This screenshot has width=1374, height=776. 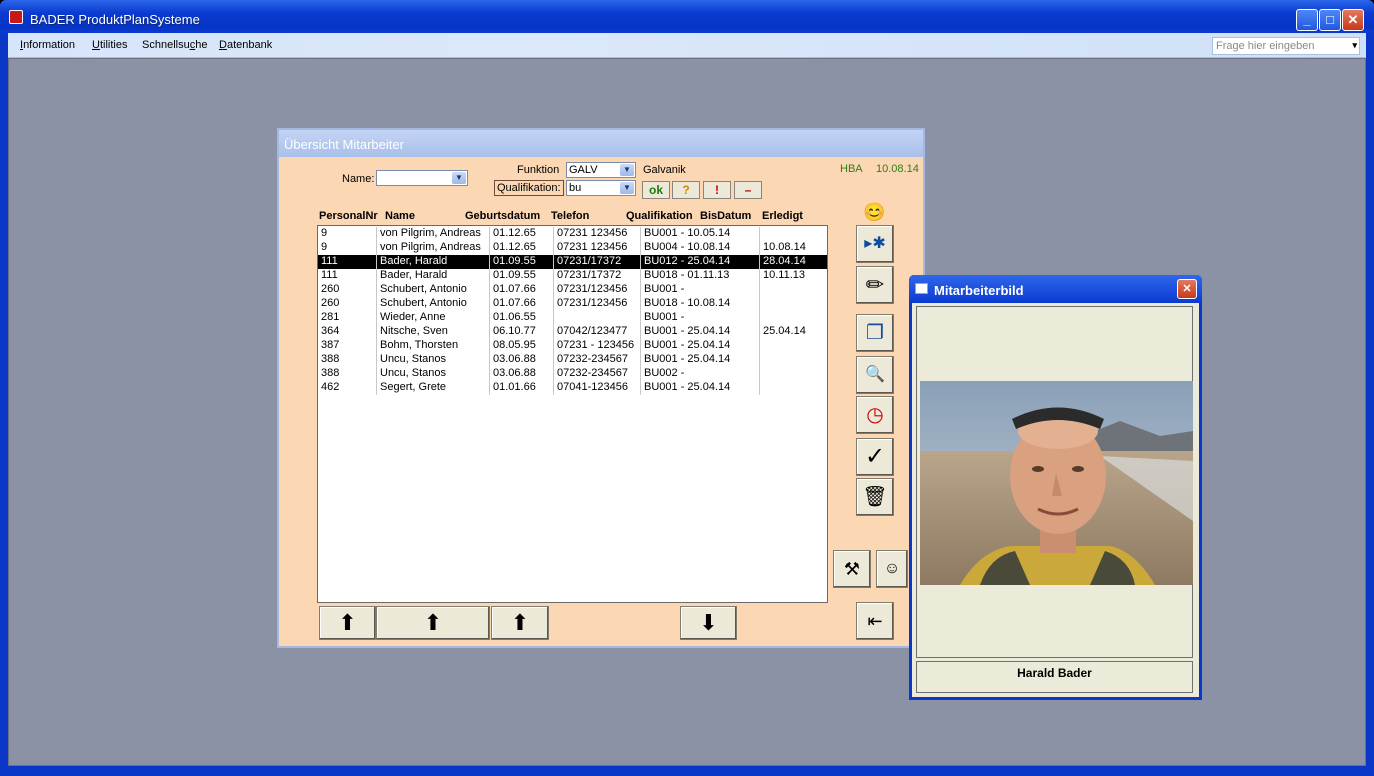 I want to click on employee-photo, so click(x=1056, y=483).